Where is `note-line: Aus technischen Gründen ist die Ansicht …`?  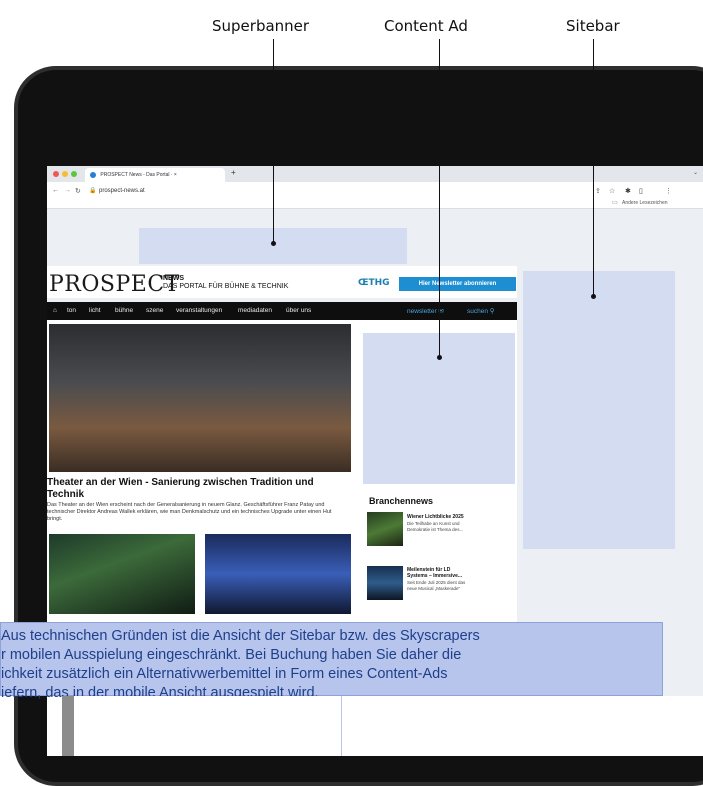 note-line: Aus technischen Gründen ist die Ansicht … is located at coordinates (240, 636).